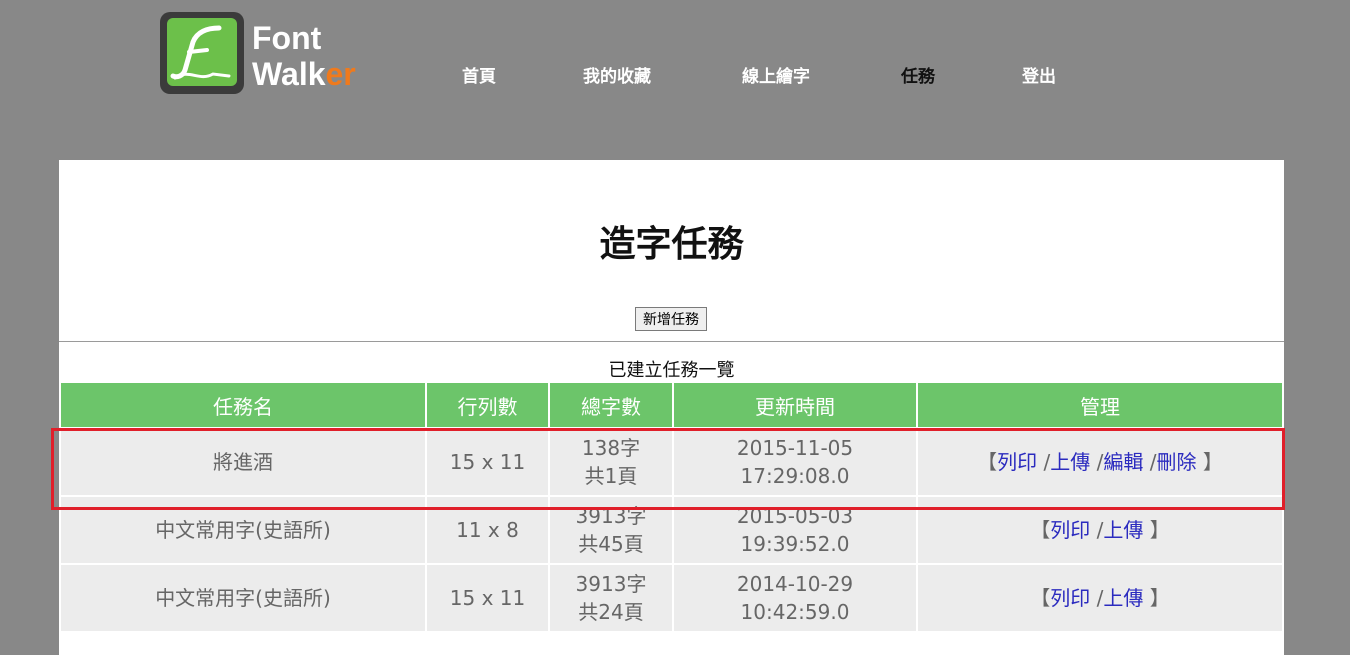 This screenshot has width=1350, height=655. What do you see at coordinates (243, 462) in the screenshot?
I see `task-name: 將進酒` at bounding box center [243, 462].